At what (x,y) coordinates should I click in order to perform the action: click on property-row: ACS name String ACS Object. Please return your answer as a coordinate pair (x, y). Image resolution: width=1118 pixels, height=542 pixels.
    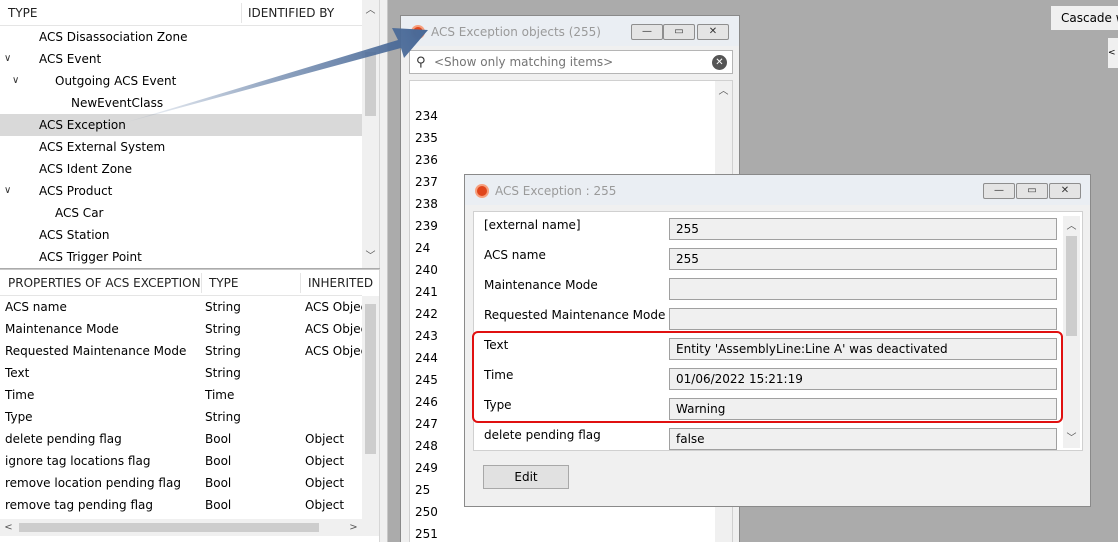
    Looking at the image, I should click on (186, 307).